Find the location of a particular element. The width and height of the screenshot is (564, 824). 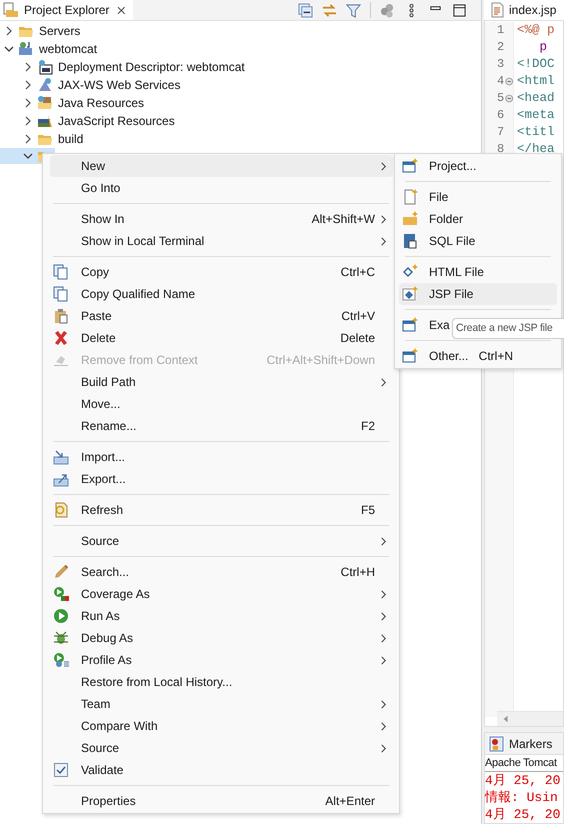

line-number: 6 is located at coordinates (501, 115).